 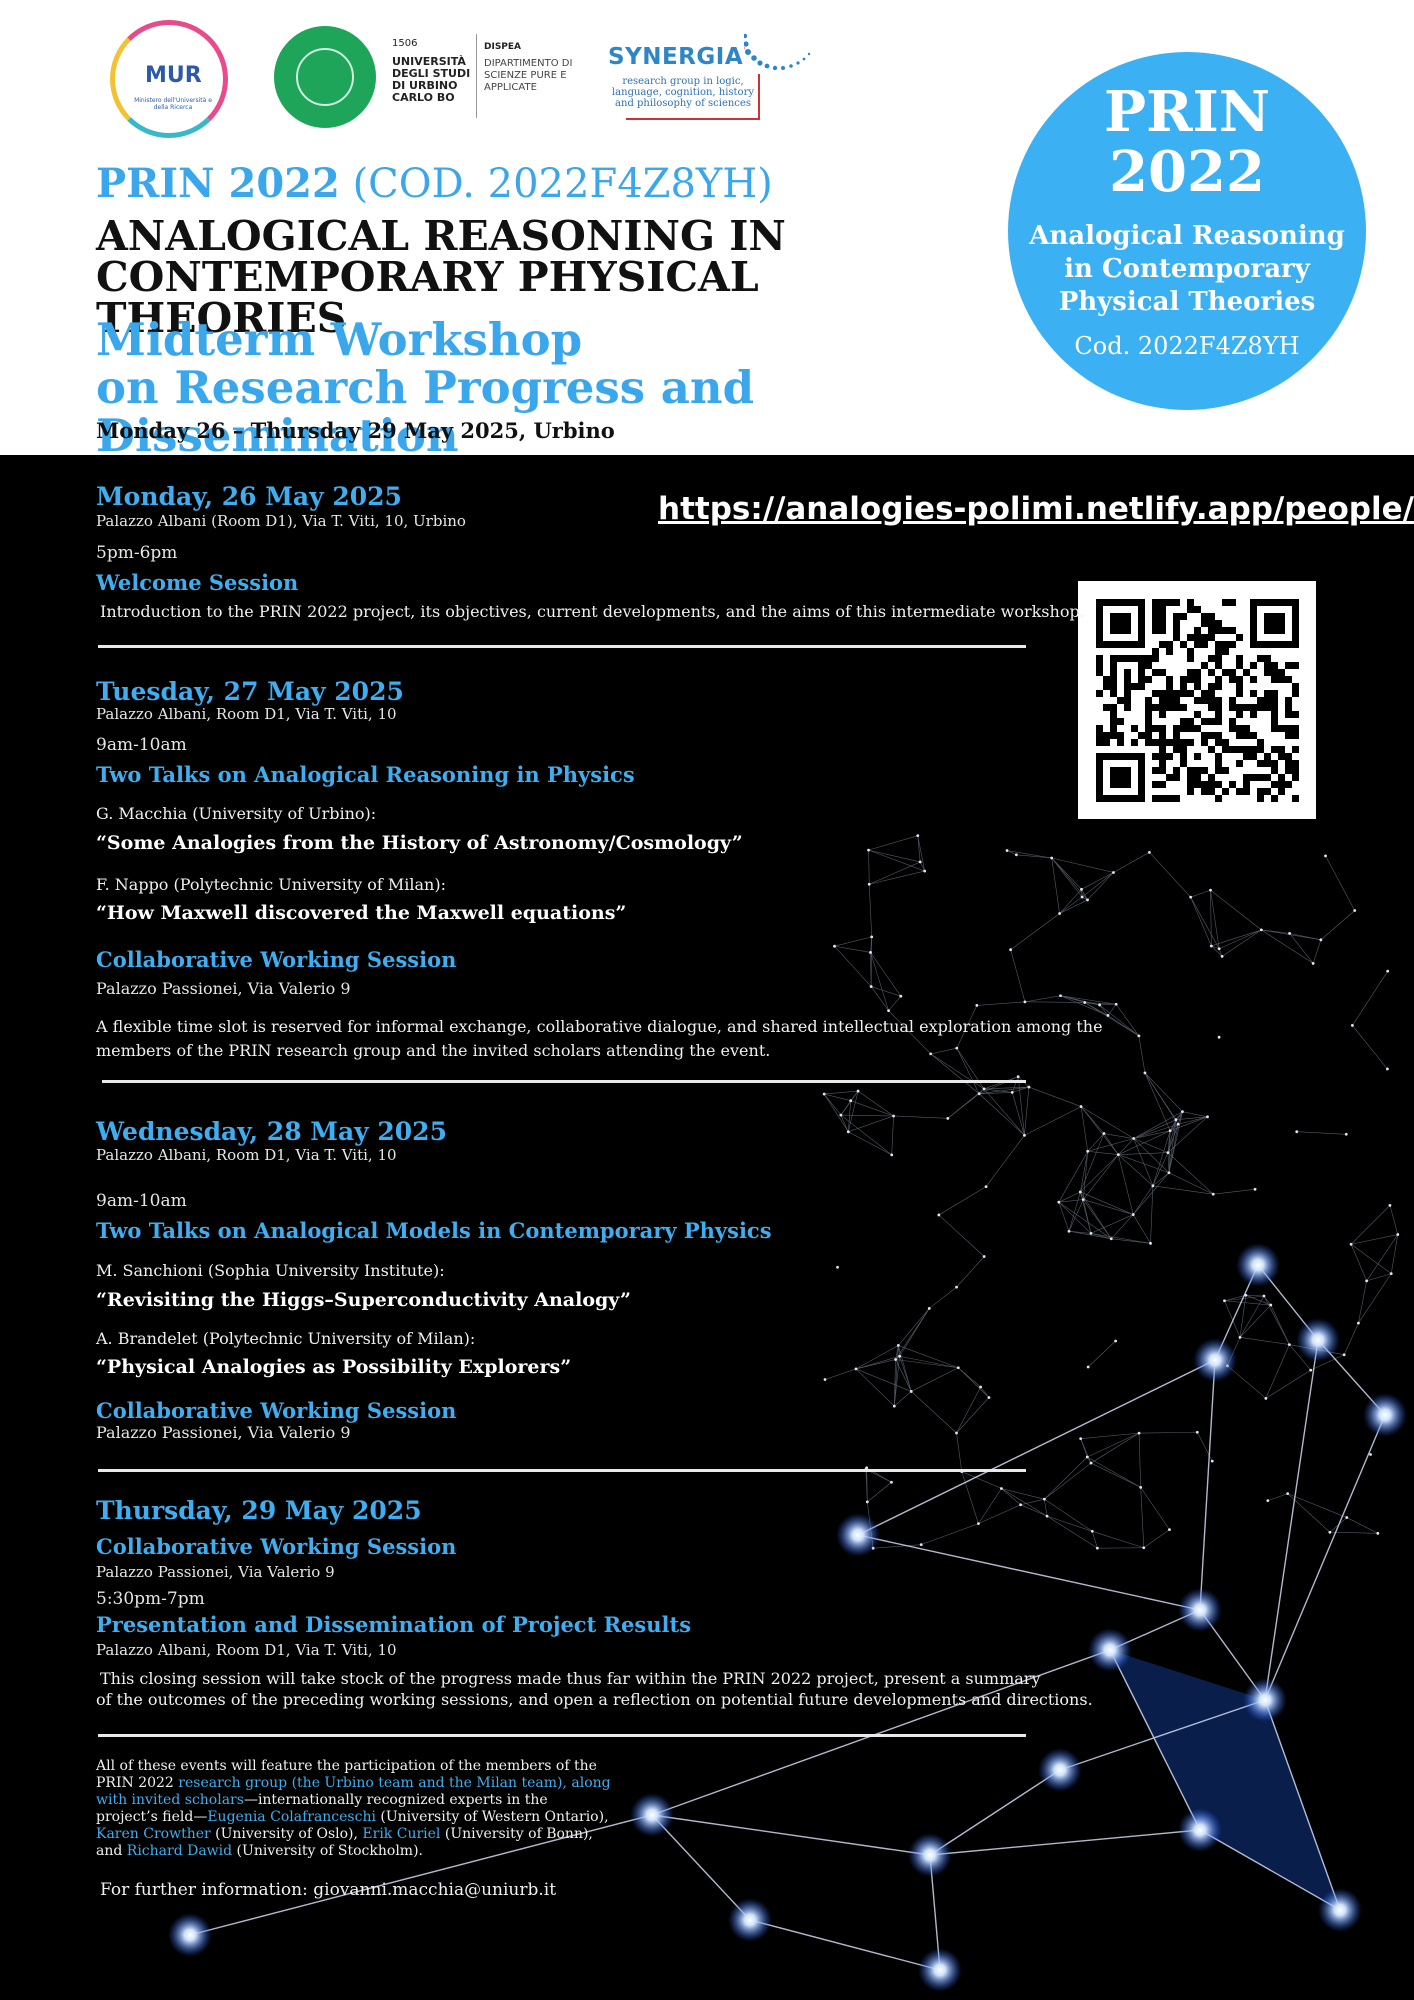 I want to click on prin-code-title: PRIN 2022 (COD. 2022F4Z8YH), so click(x=434, y=183).